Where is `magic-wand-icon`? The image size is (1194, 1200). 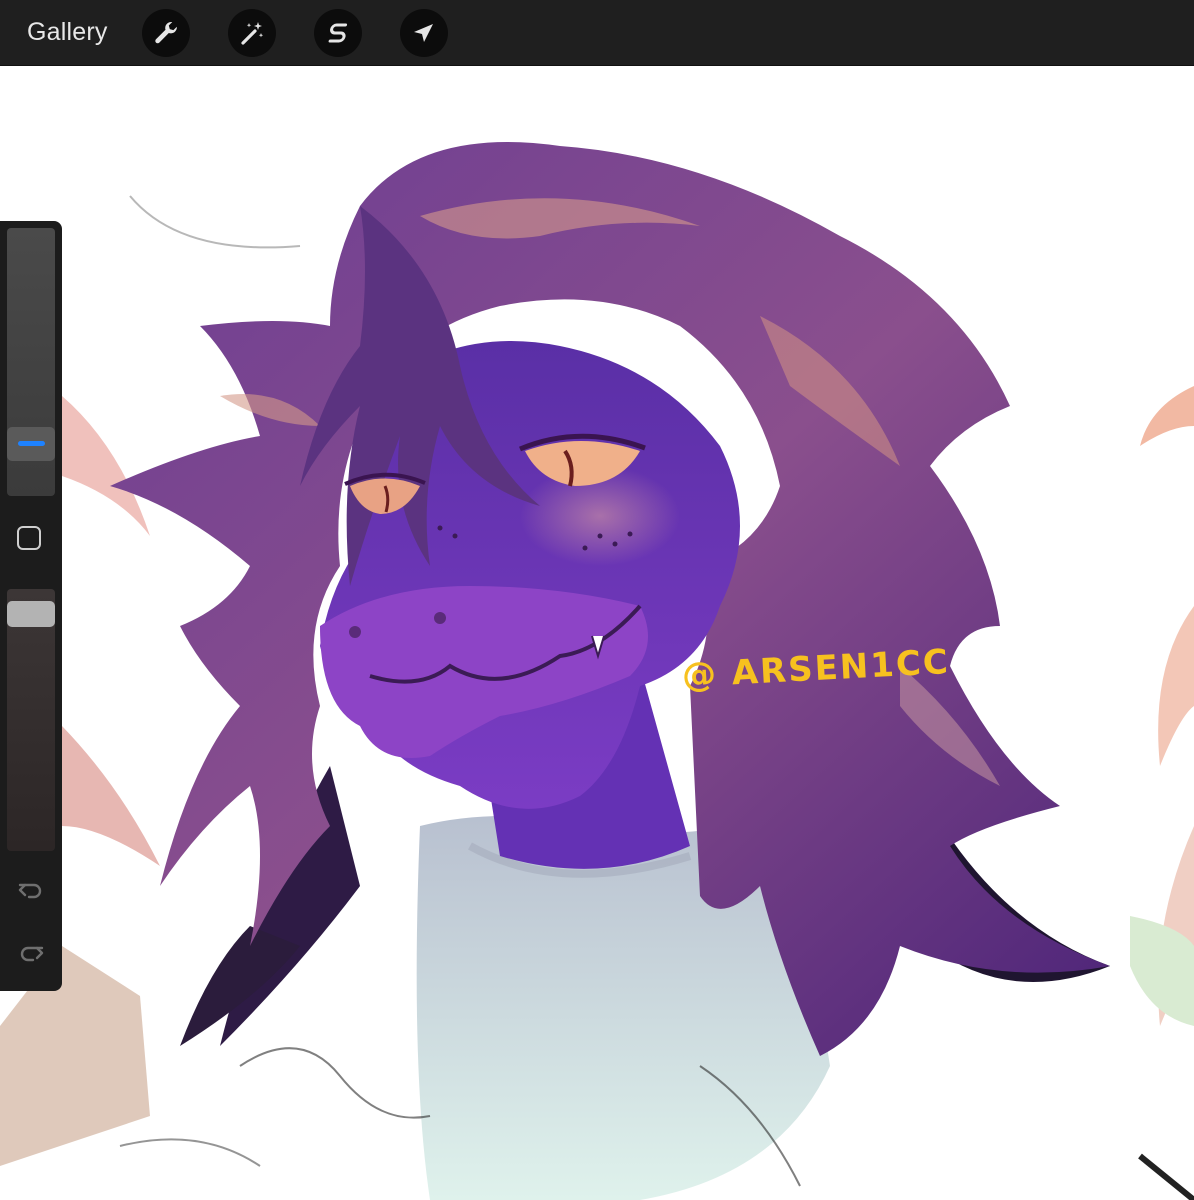 magic-wand-icon is located at coordinates (252, 33).